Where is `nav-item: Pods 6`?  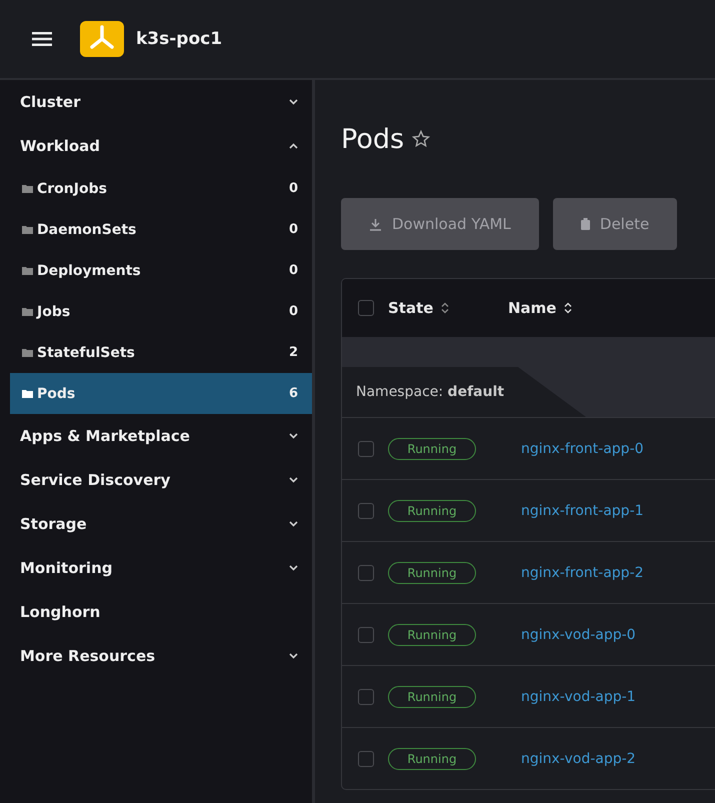 nav-item: Pods 6 is located at coordinates (161, 393).